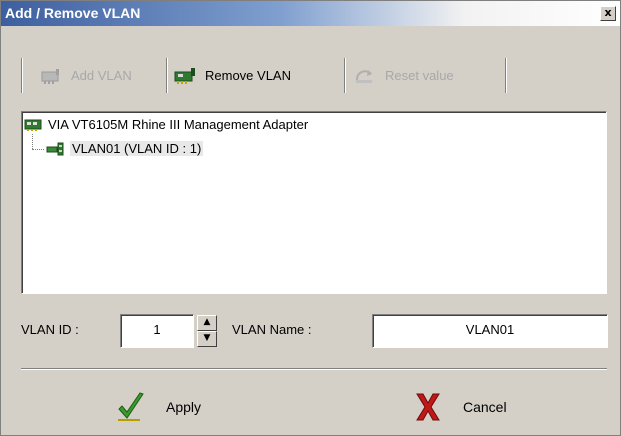  I want to click on network-card-remove-icon, so click(185, 76).